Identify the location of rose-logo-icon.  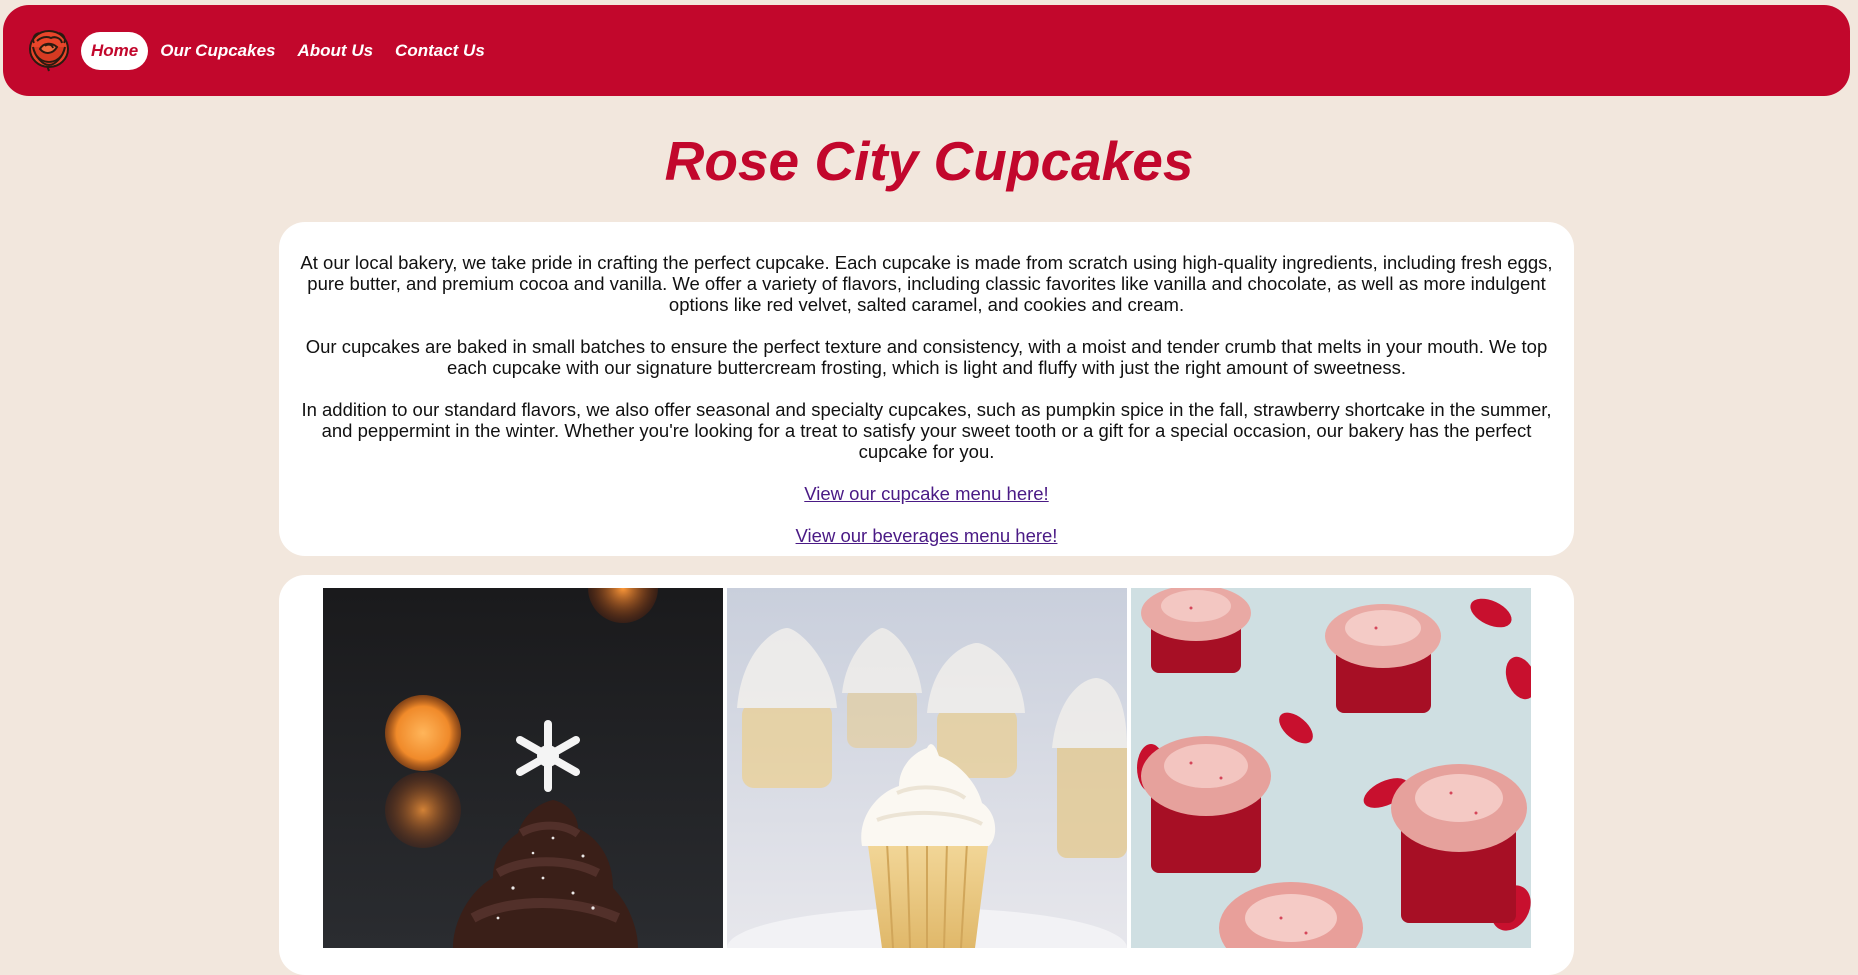
(49, 51).